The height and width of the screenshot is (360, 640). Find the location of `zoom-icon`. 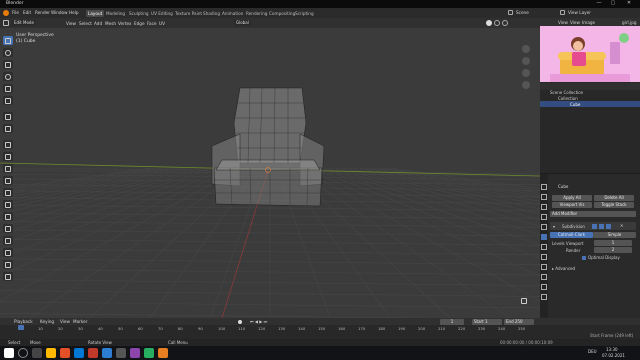

zoom-icon is located at coordinates (526, 49).